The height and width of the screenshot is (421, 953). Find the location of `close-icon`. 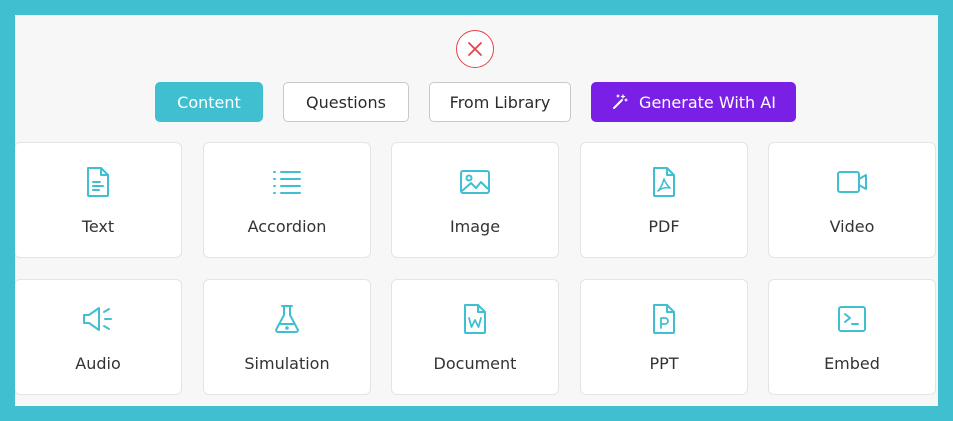

close-icon is located at coordinates (475, 49).